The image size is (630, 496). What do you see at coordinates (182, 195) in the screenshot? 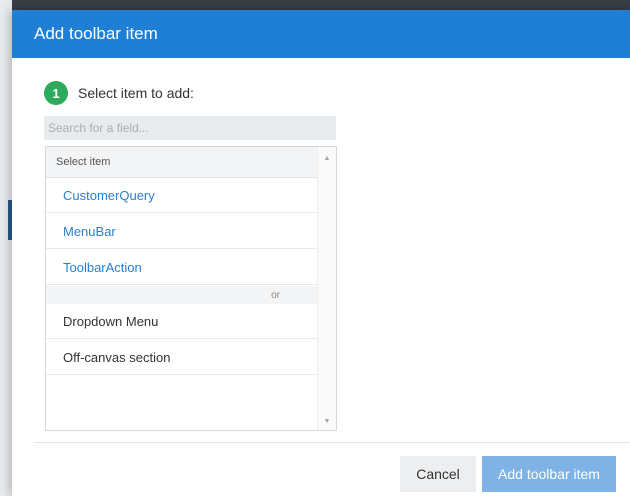
I see `list-item-customerquery: CustomerQuery` at bounding box center [182, 195].